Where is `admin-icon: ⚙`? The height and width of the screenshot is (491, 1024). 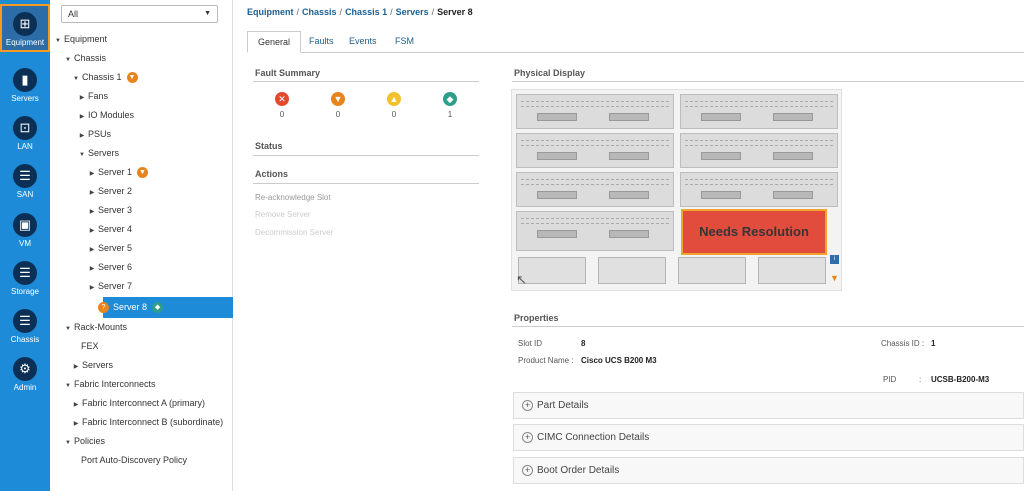
admin-icon: ⚙ is located at coordinates (25, 369).